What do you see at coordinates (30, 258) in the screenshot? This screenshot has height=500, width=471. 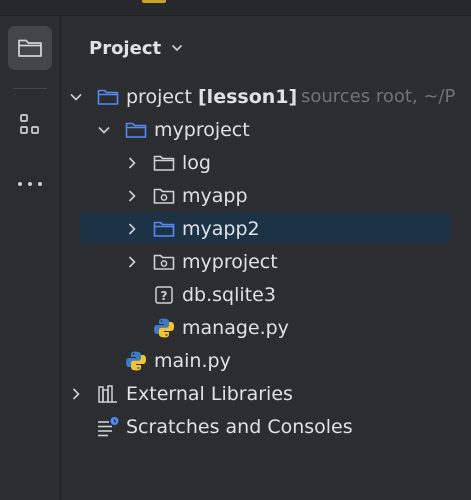 I see `tool-window-strip` at bounding box center [30, 258].